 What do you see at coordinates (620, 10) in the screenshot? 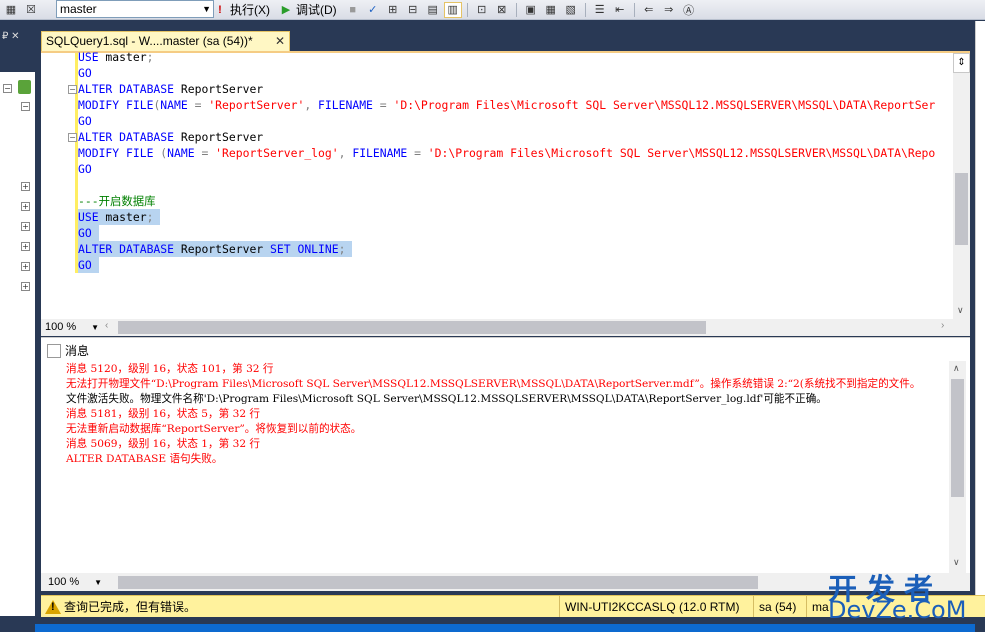
I see `uncomment-icon: ⇤` at bounding box center [620, 10].